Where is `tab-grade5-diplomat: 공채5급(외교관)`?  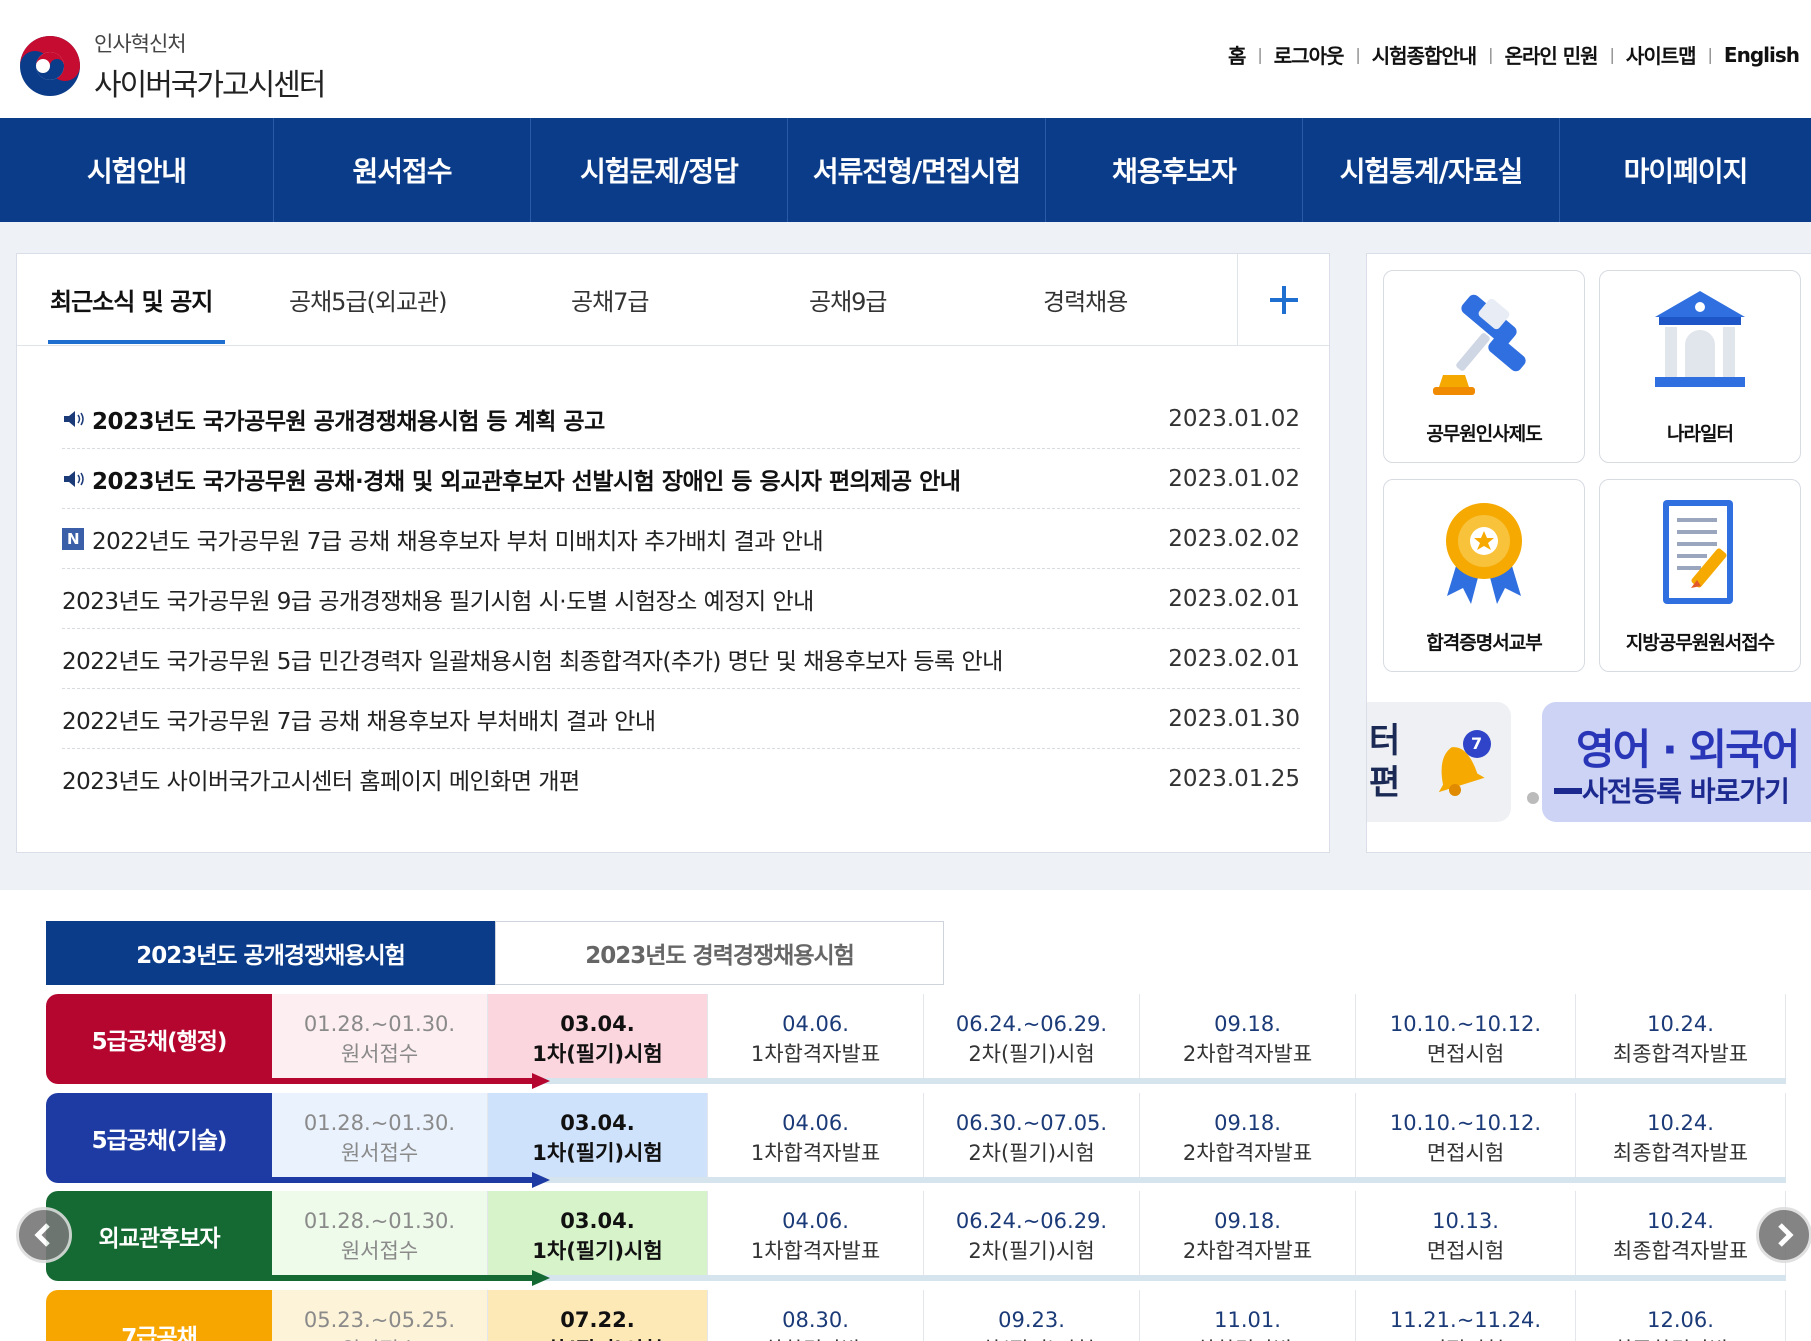
tab-grade5-diplomat: 공채5급(외교관) is located at coordinates (368, 299).